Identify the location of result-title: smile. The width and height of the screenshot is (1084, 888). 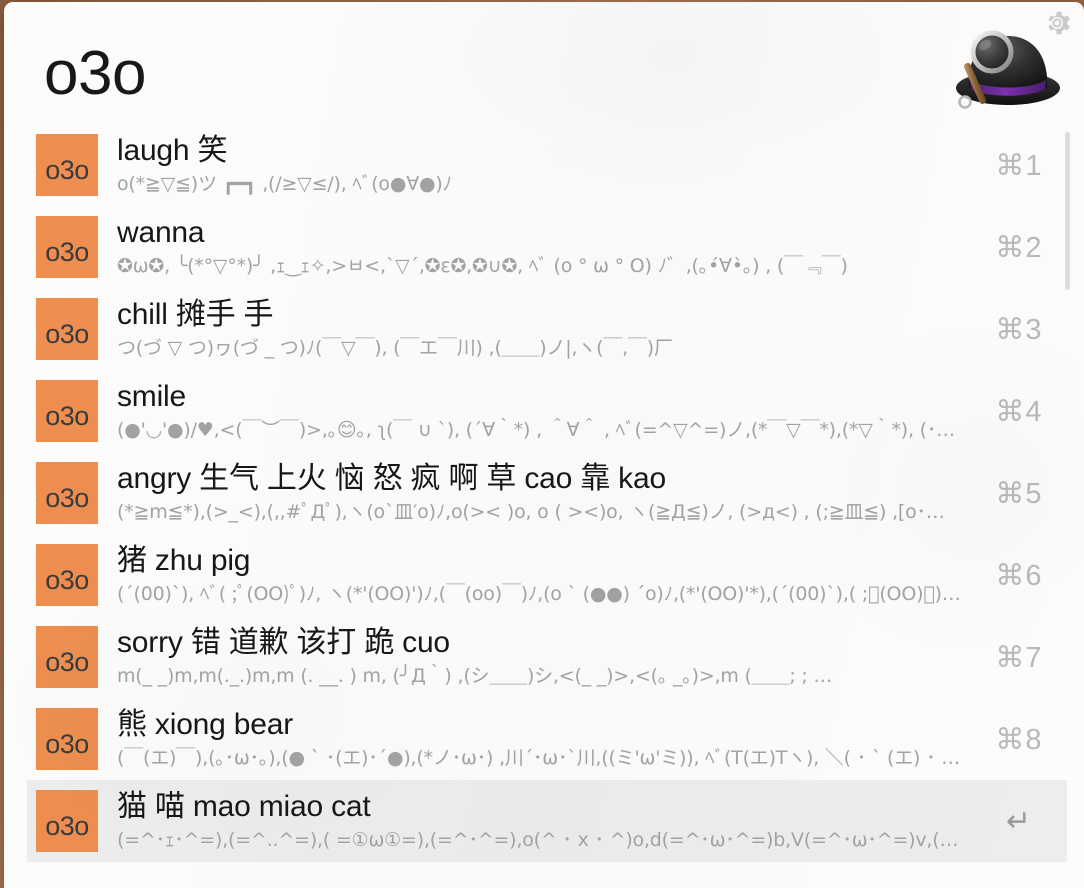
(152, 396).